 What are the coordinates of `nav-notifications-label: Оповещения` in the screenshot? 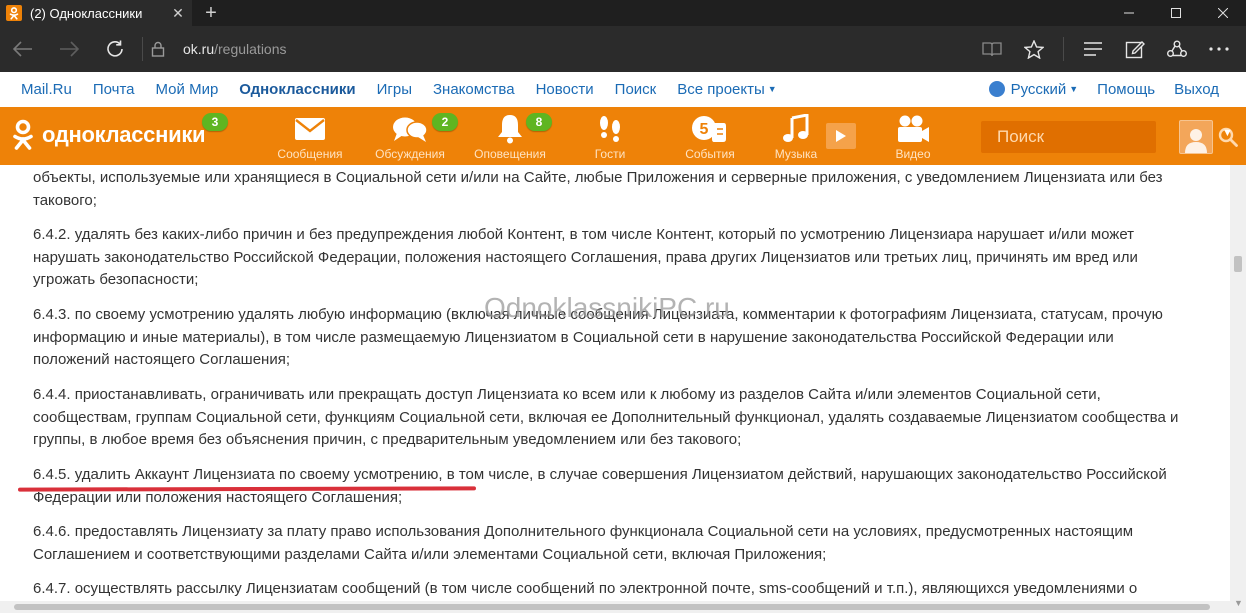 It's located at (510, 154).